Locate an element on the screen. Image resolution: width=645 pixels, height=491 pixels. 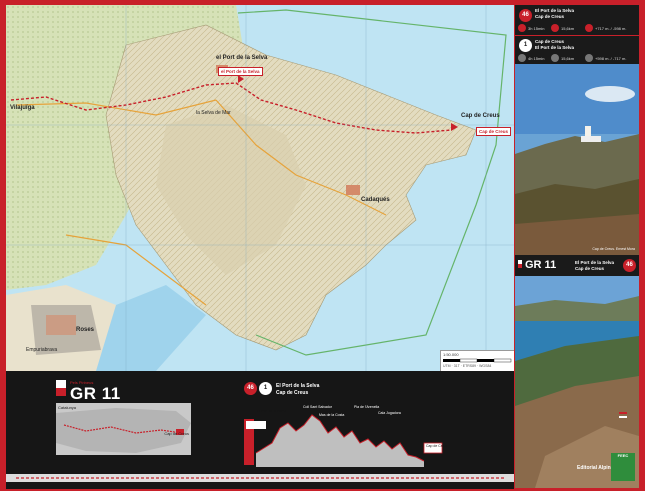
overview-end-label: Cap de Creus is located at coordinates (176, 433).